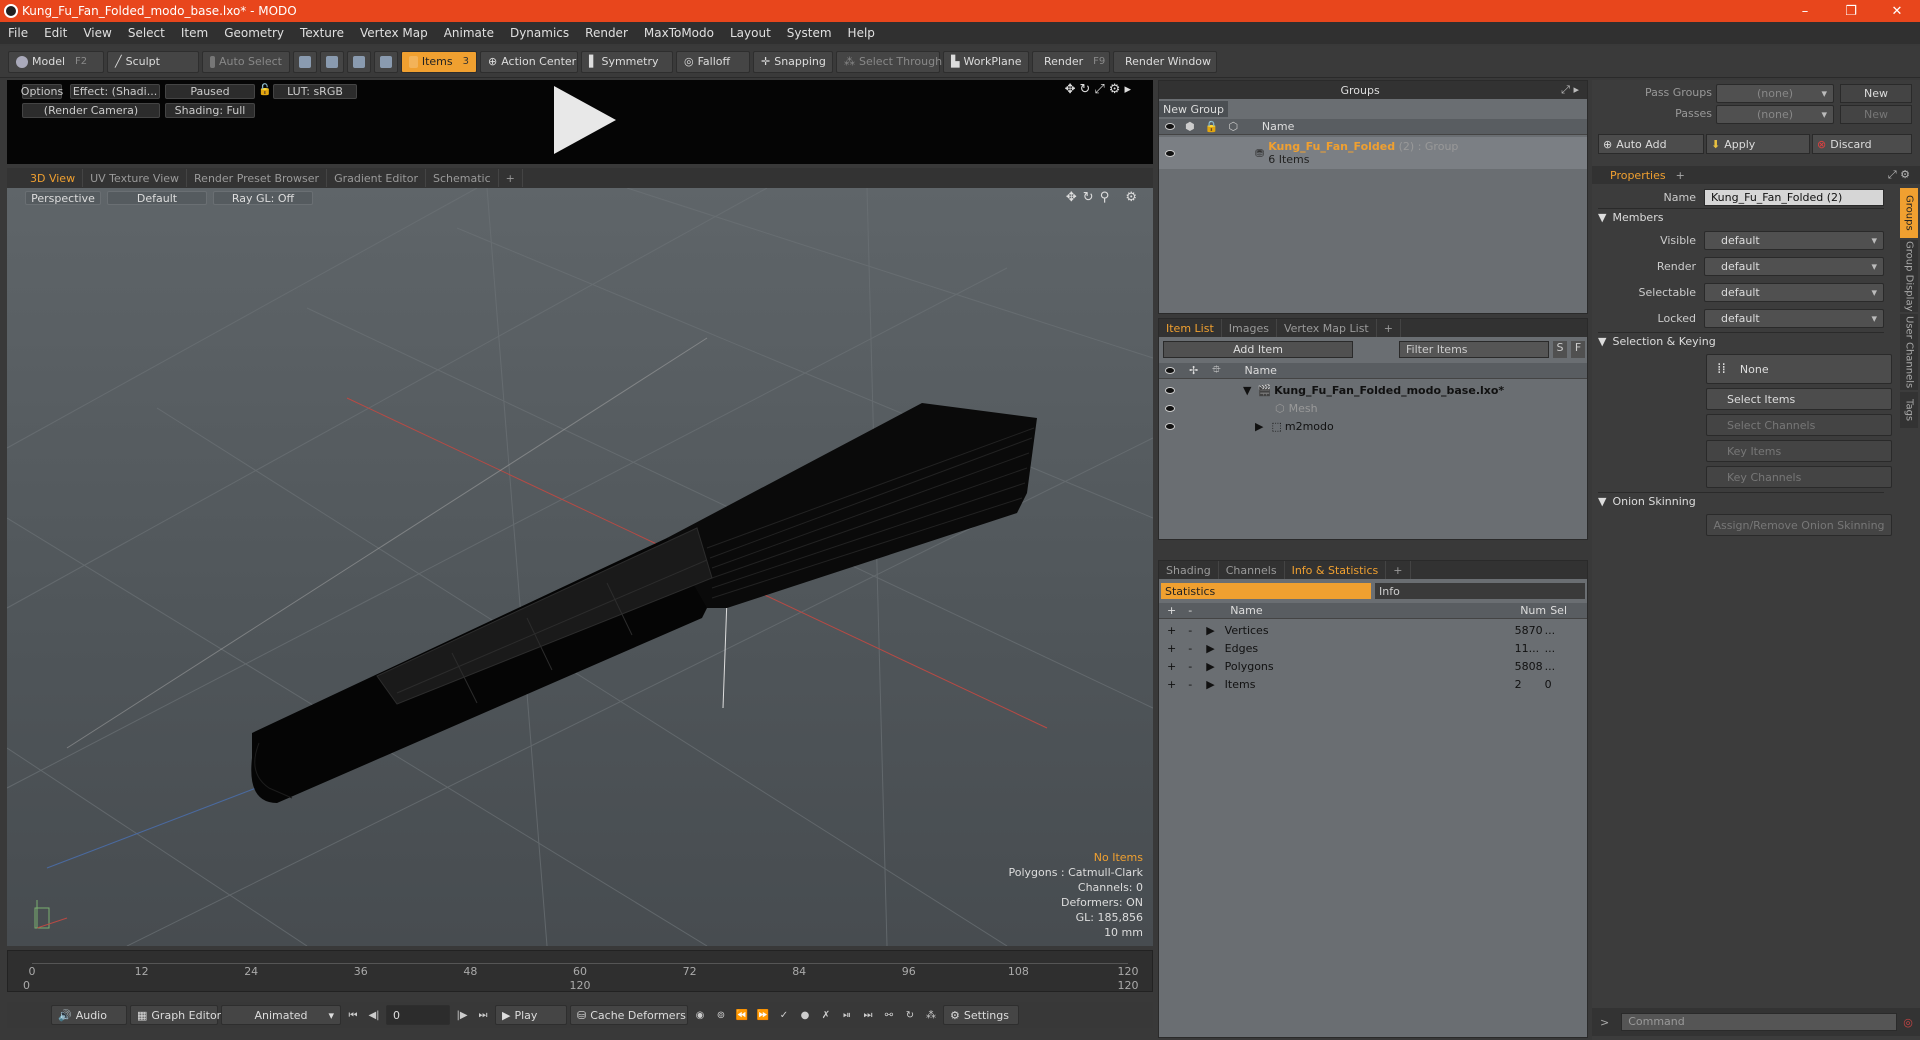 This screenshot has height=1040, width=1920. Describe the element at coordinates (1100, 89) in the screenshot. I see `preview-nav-icons: ✥↻⤢⚙▸` at that location.